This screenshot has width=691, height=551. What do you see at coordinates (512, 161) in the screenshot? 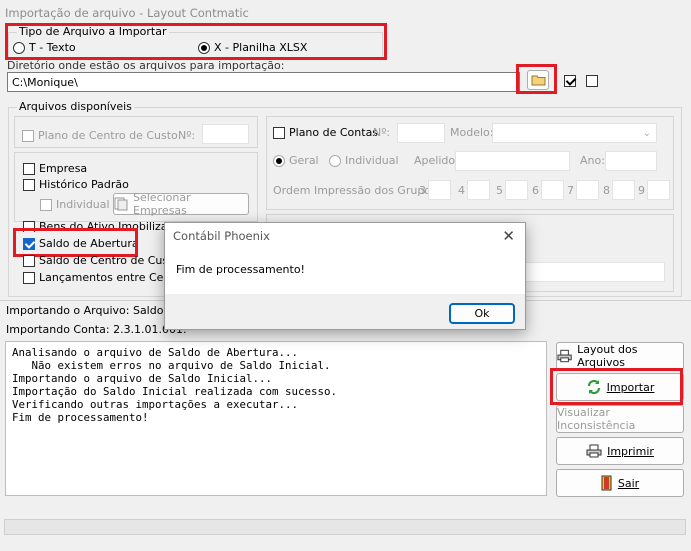
I see `apelido-input` at bounding box center [512, 161].